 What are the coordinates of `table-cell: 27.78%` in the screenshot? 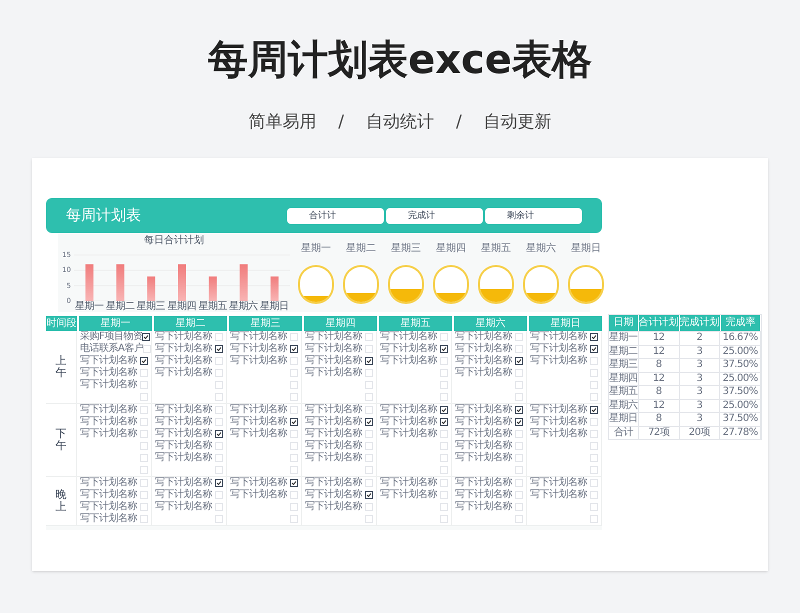 It's located at (741, 432).